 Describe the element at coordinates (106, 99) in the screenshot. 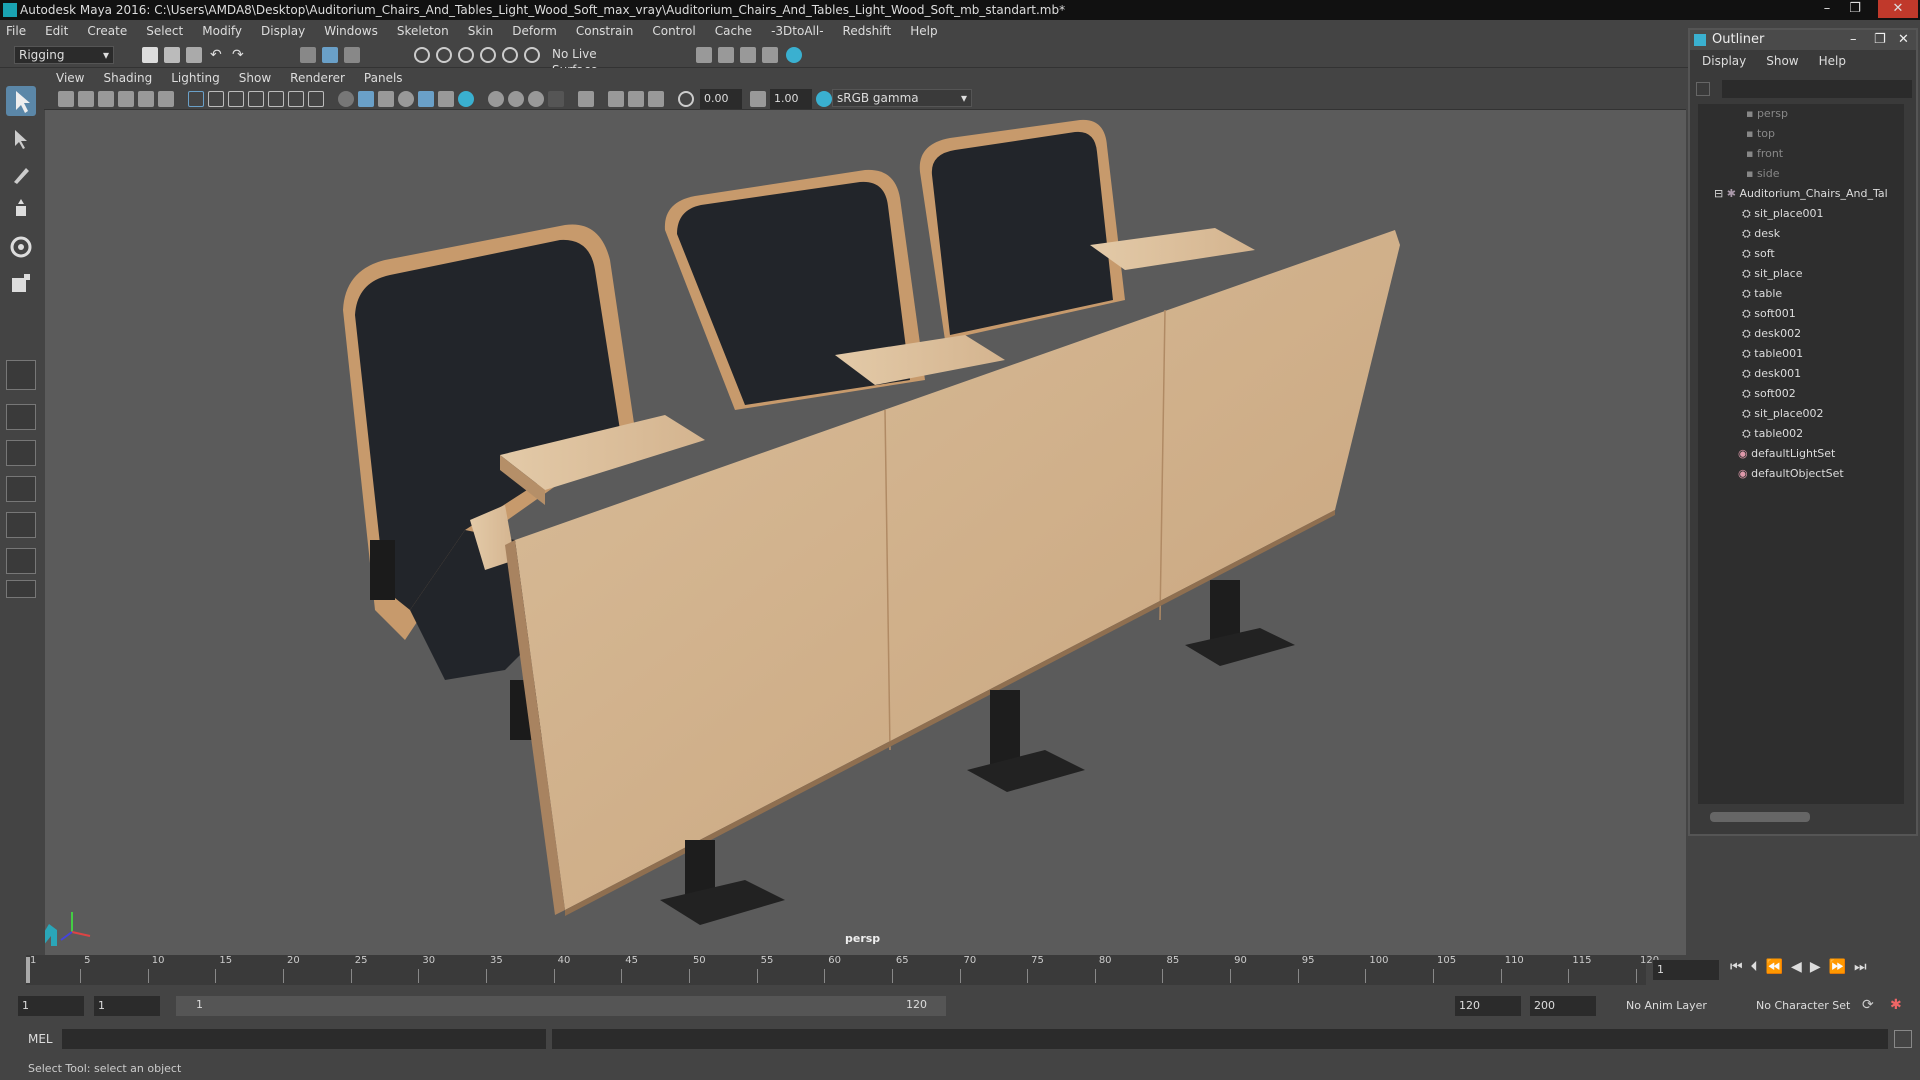

I see `bookmark-icon` at that location.